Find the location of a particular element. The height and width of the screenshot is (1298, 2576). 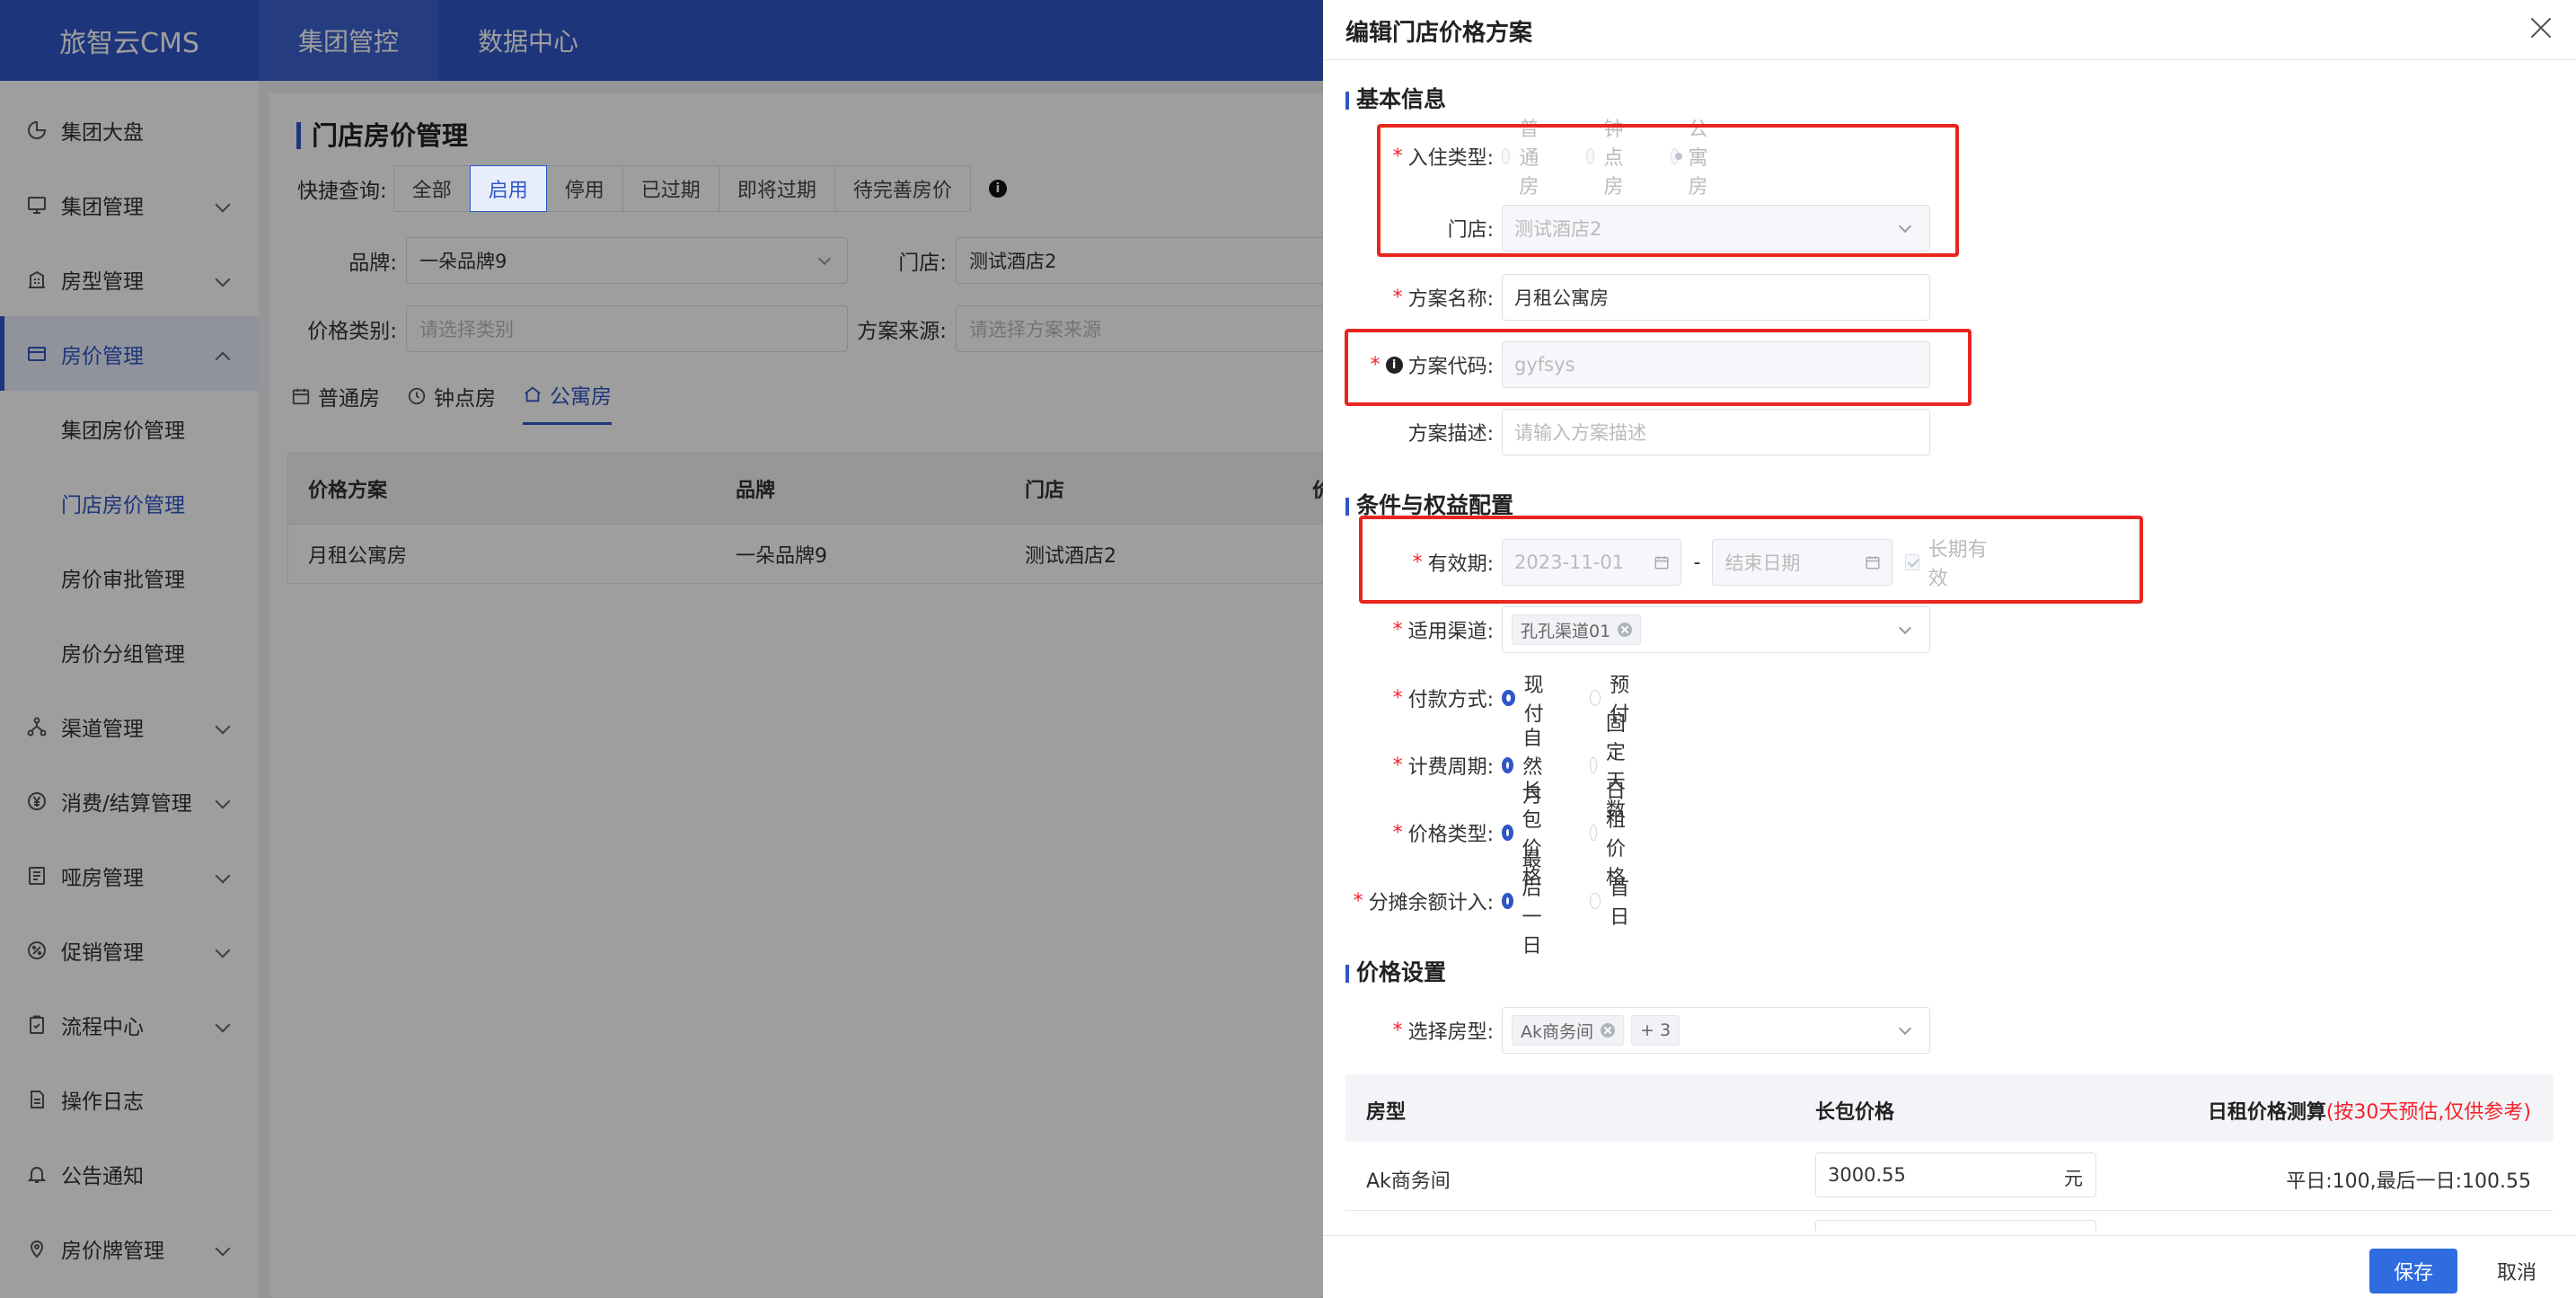

plan-desc-control: 请输入方案描述 is located at coordinates (1716, 432).